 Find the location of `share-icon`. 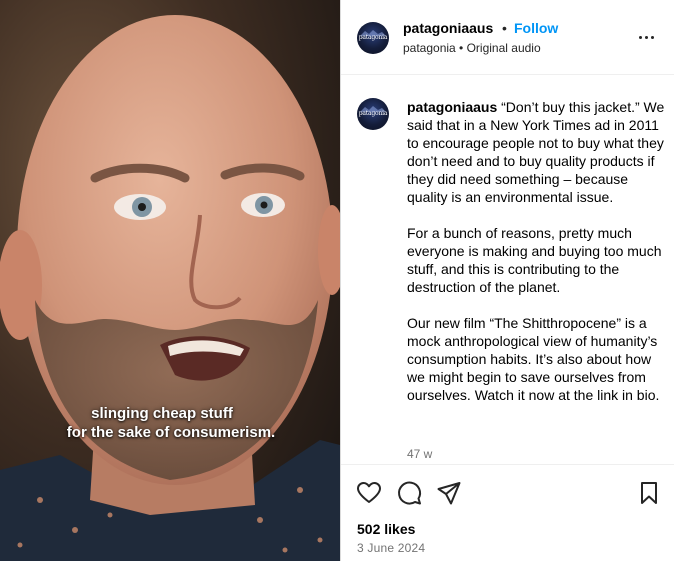

share-icon is located at coordinates (449, 493).